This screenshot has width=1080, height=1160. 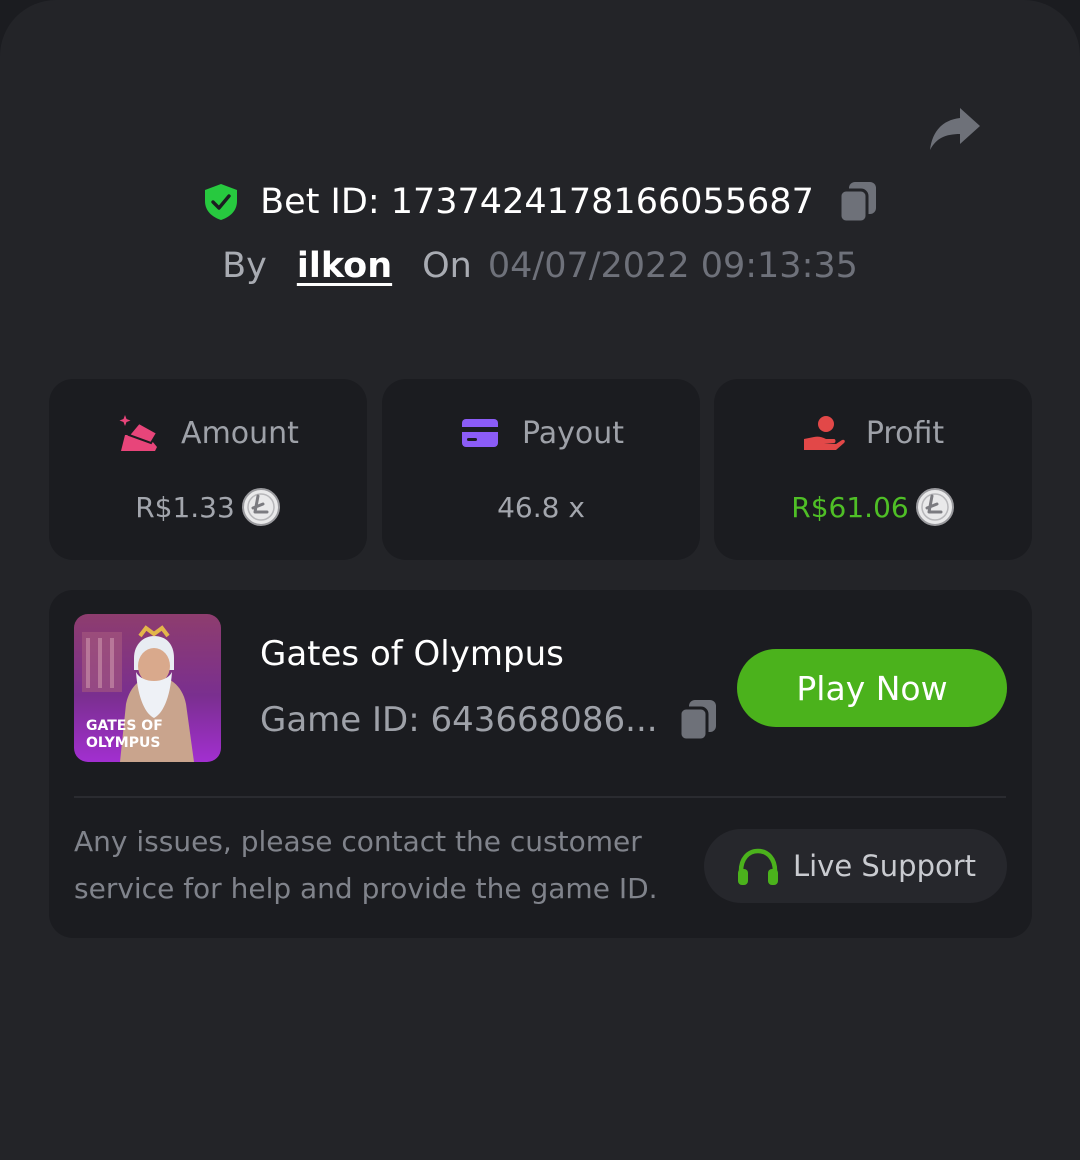 I want to click on live-support-button: Live Support, so click(x=855, y=866).